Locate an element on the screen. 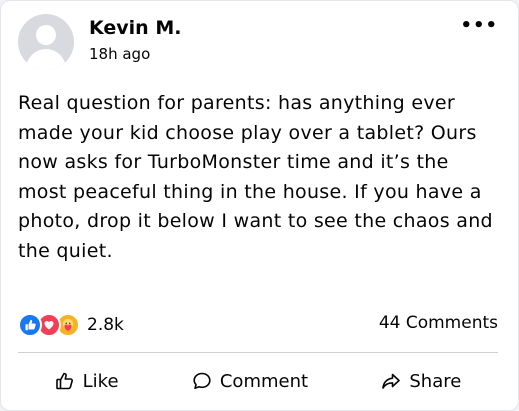  avatar is located at coordinates (46, 42).